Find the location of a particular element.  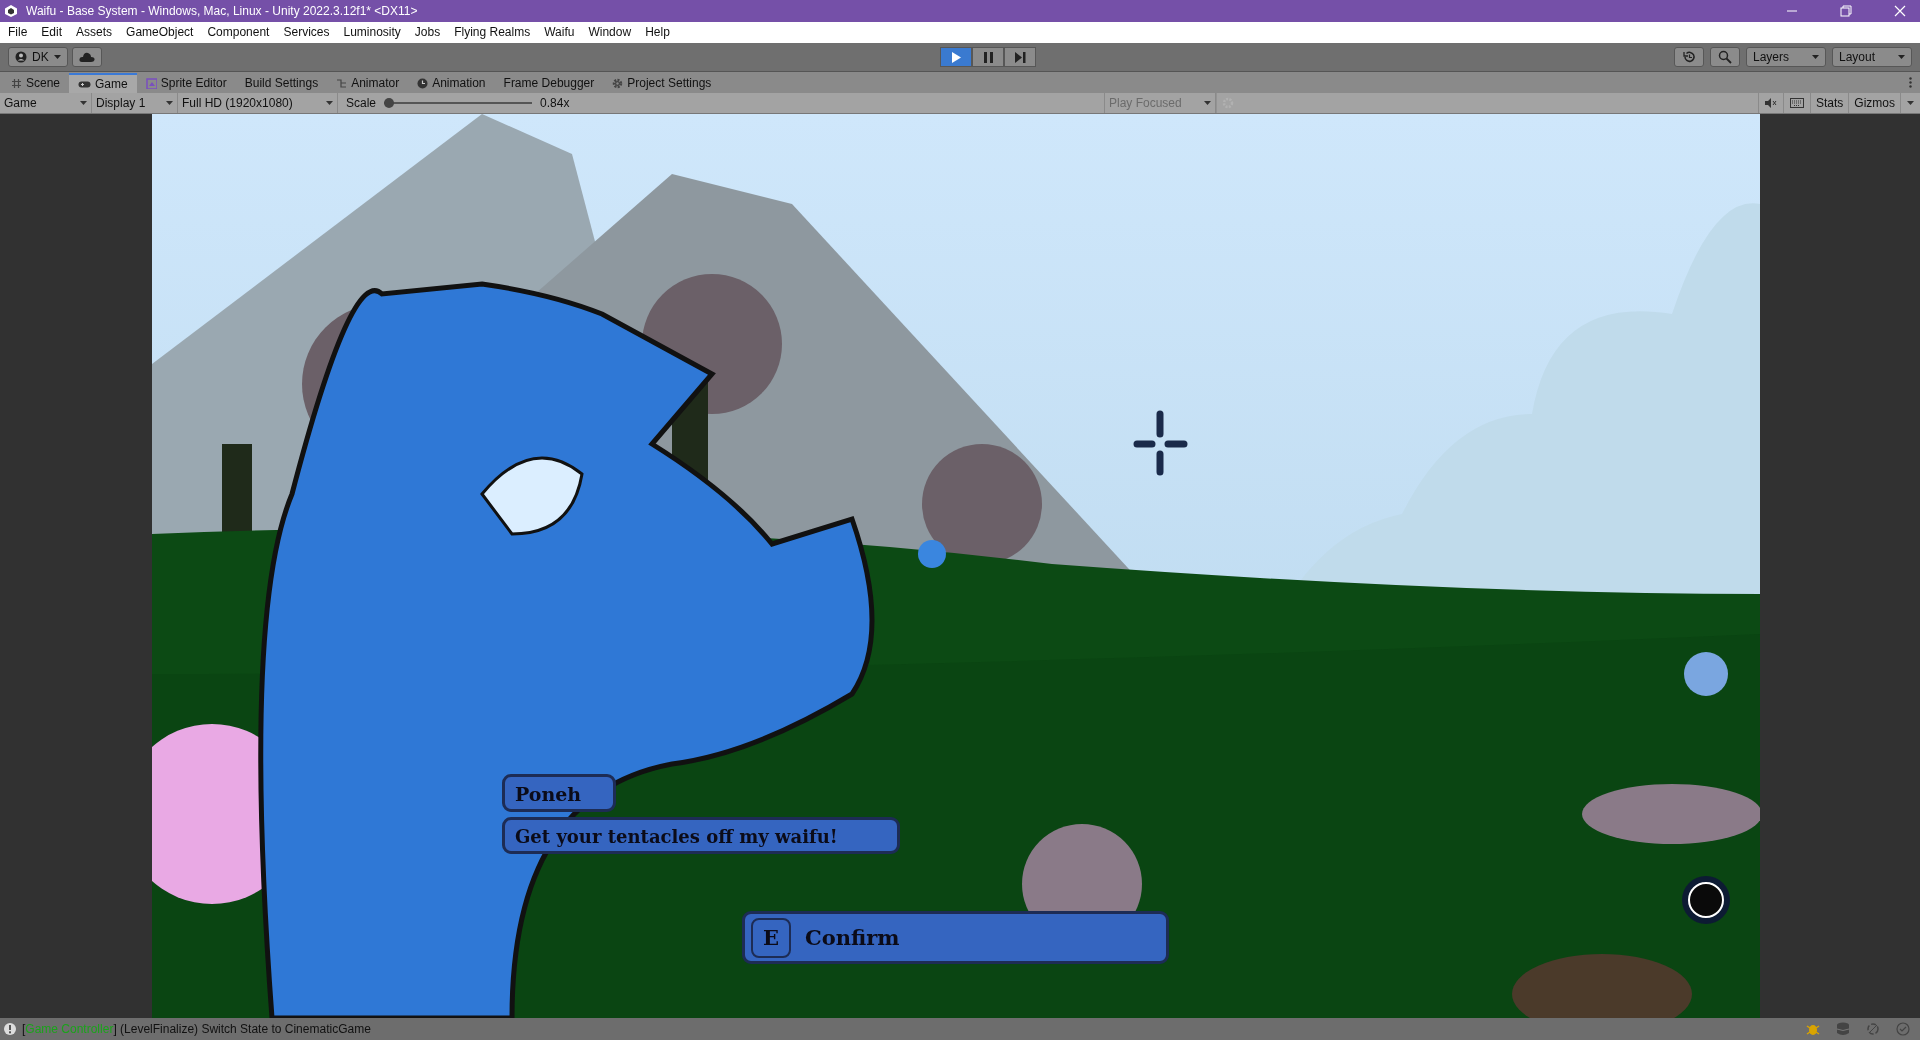

window-title: Waifu - Base System - Windows, Mac, Linux - Unity 2022.3.12f1* <DX11> is located at coordinates (222, 10).